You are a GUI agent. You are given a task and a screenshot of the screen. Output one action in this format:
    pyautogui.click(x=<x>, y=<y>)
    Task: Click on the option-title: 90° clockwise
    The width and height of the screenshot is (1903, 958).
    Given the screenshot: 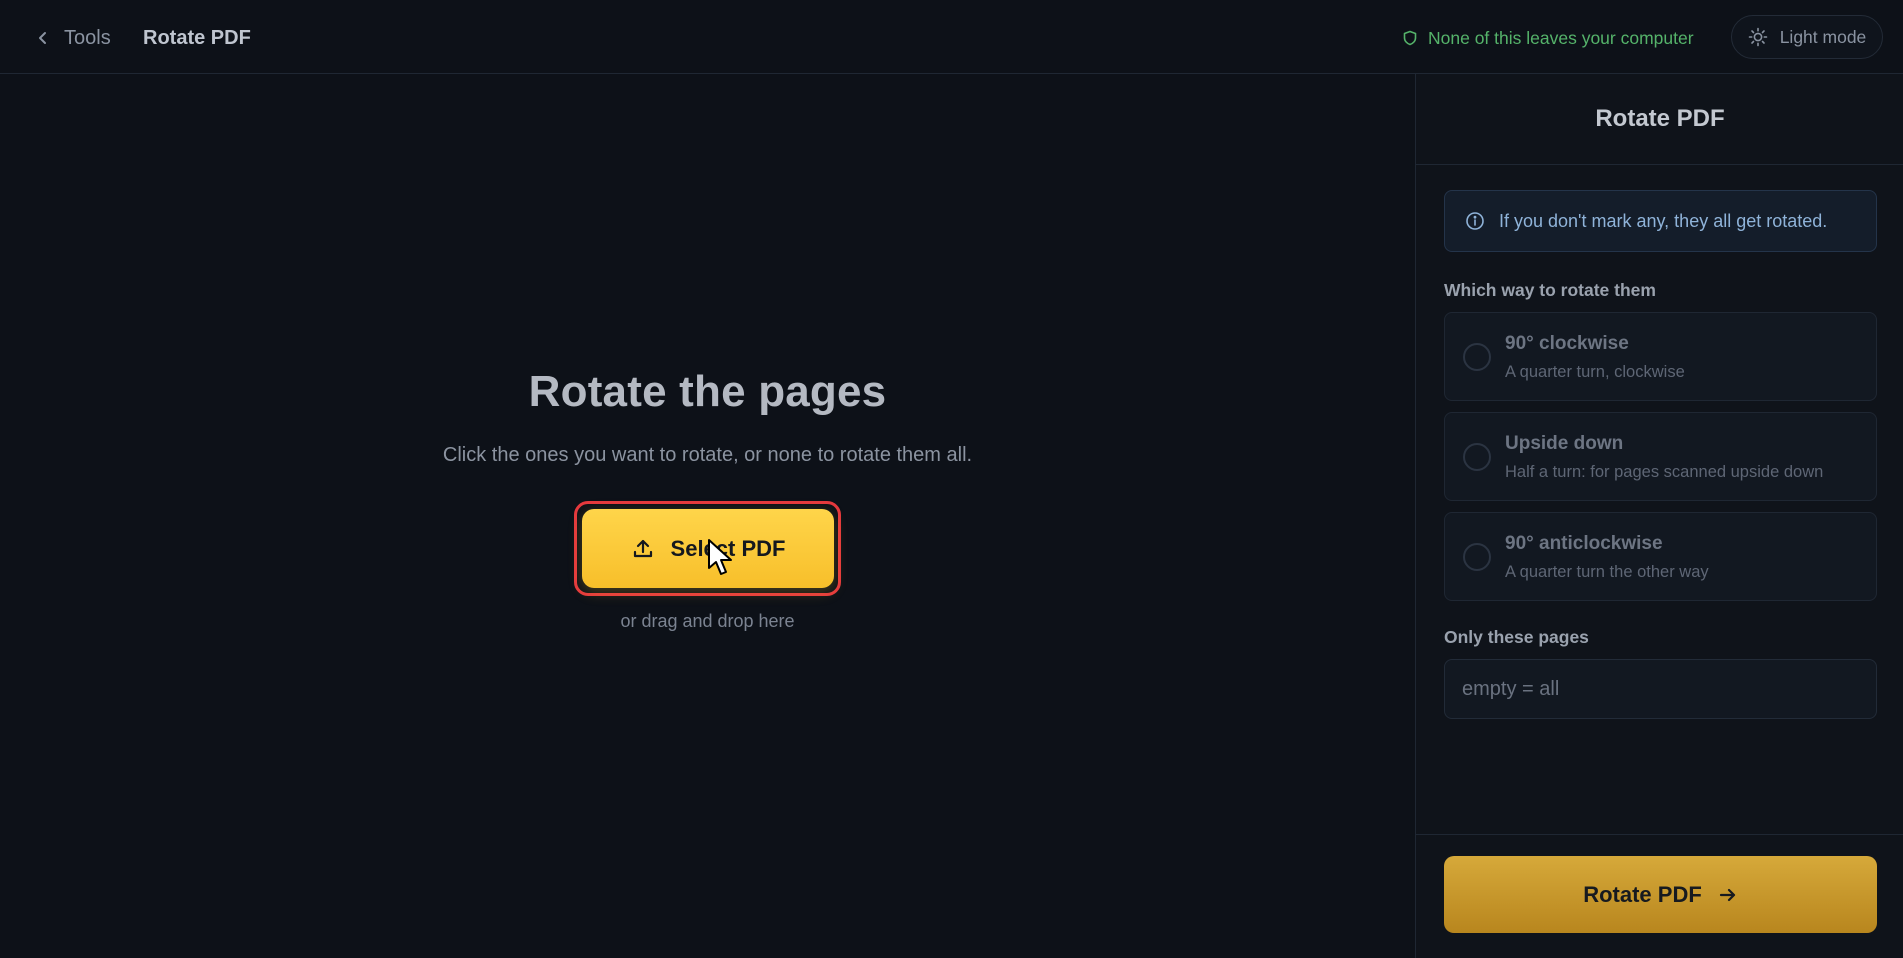 What is the action you would take?
    pyautogui.click(x=1567, y=343)
    